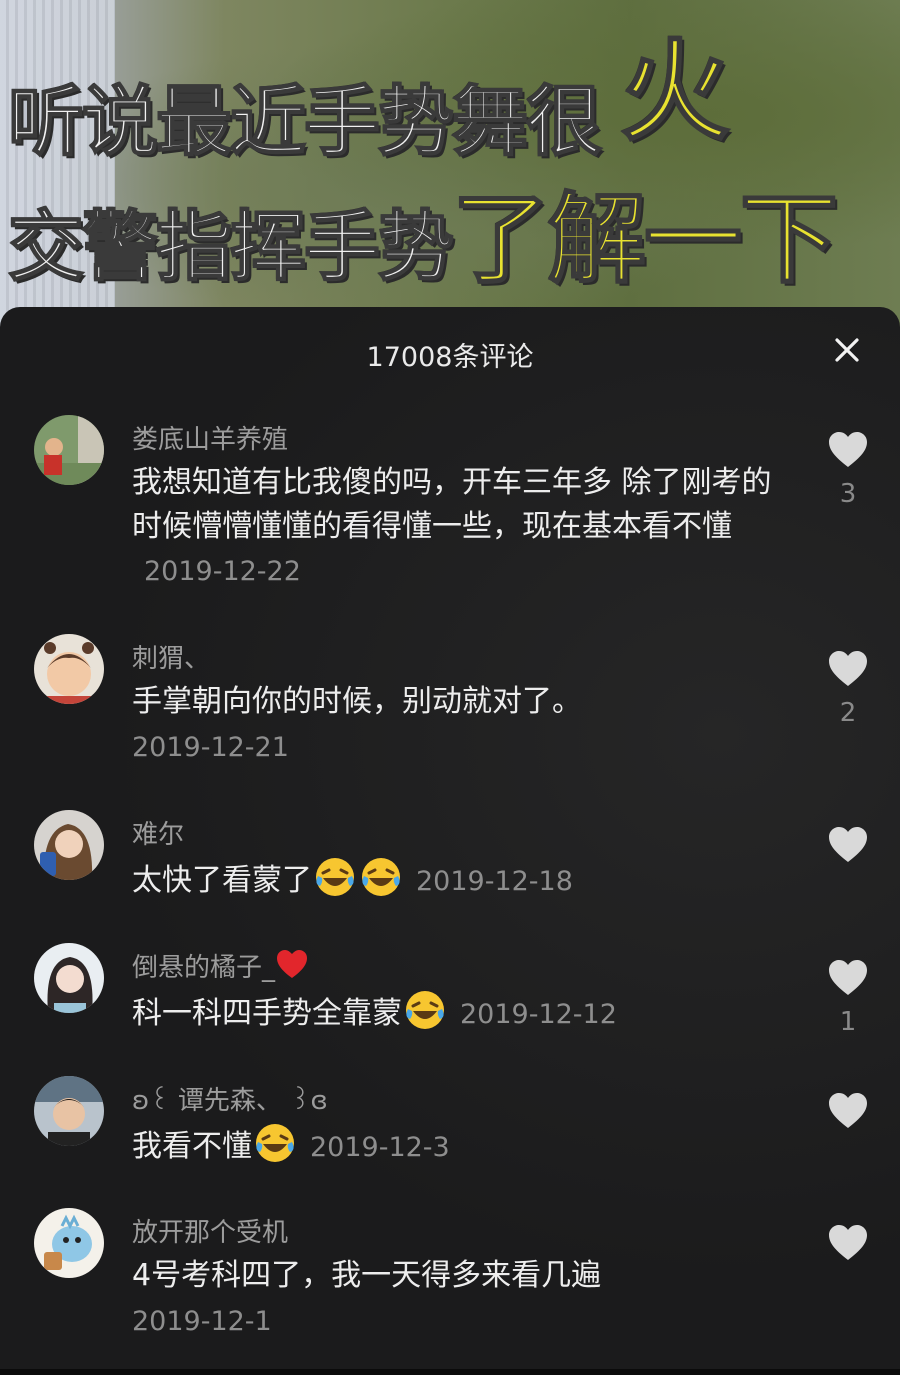 This screenshot has width=900, height=1375. Describe the element at coordinates (494, 881) in the screenshot. I see `comment-date: 2019-12-18` at that location.